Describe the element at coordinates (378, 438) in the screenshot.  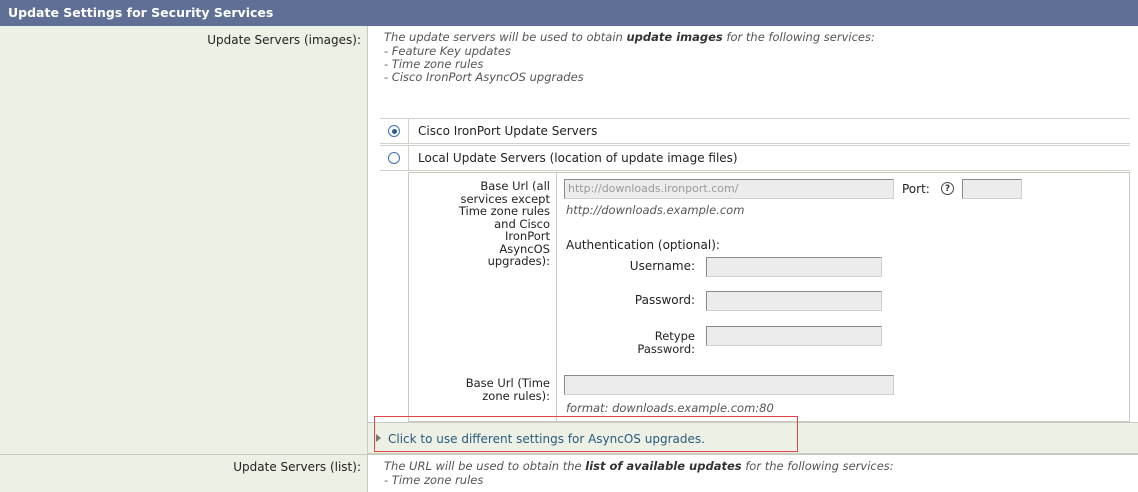
I see `expand-arrow-icon` at that location.